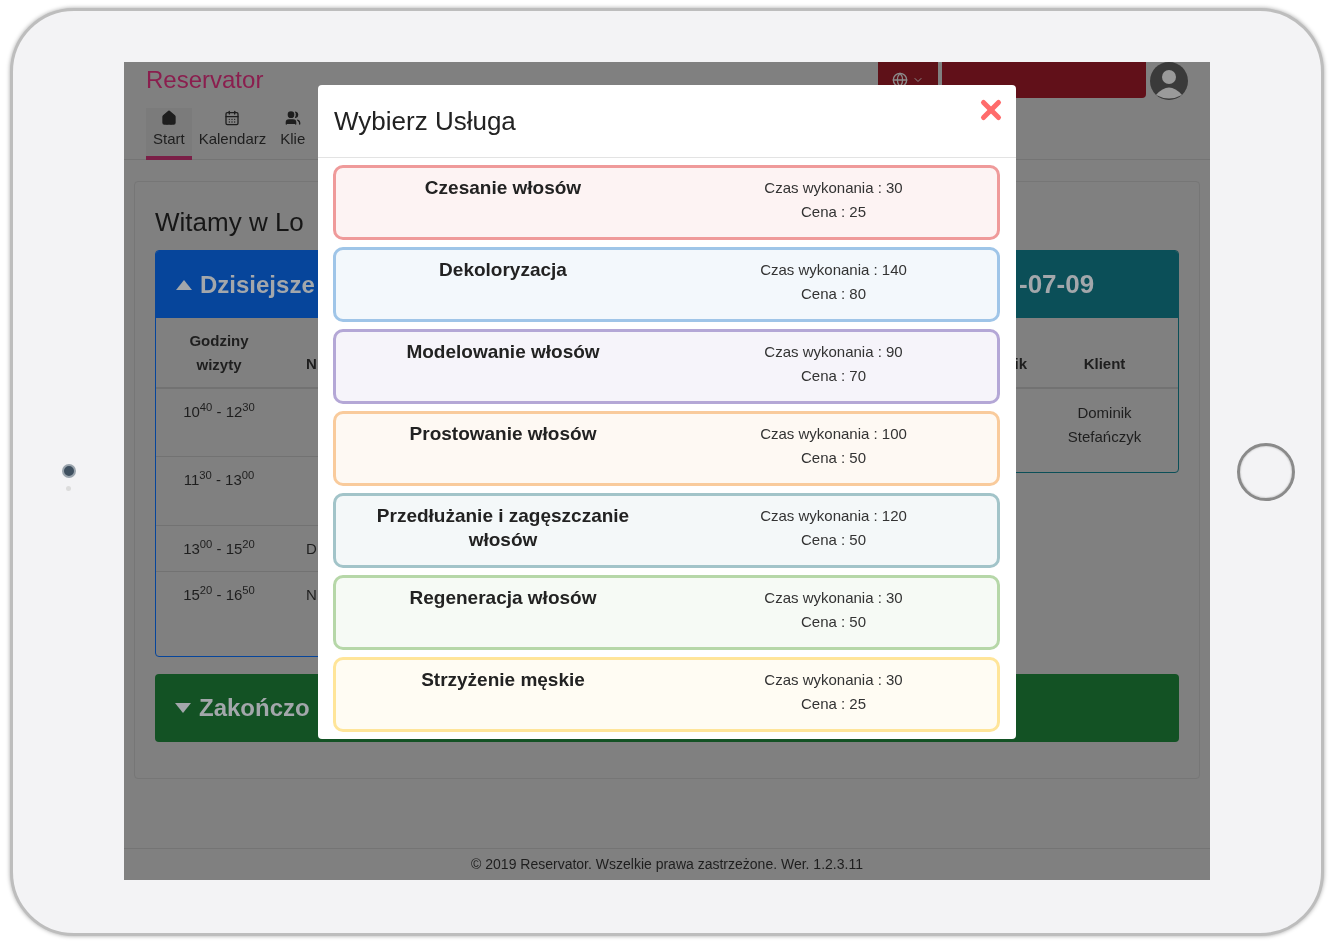 This screenshot has height=942, width=1334. I want to click on service-option: Strzyżenie męskie Czas wykonania : 30 Cena : 25, so click(666, 694).